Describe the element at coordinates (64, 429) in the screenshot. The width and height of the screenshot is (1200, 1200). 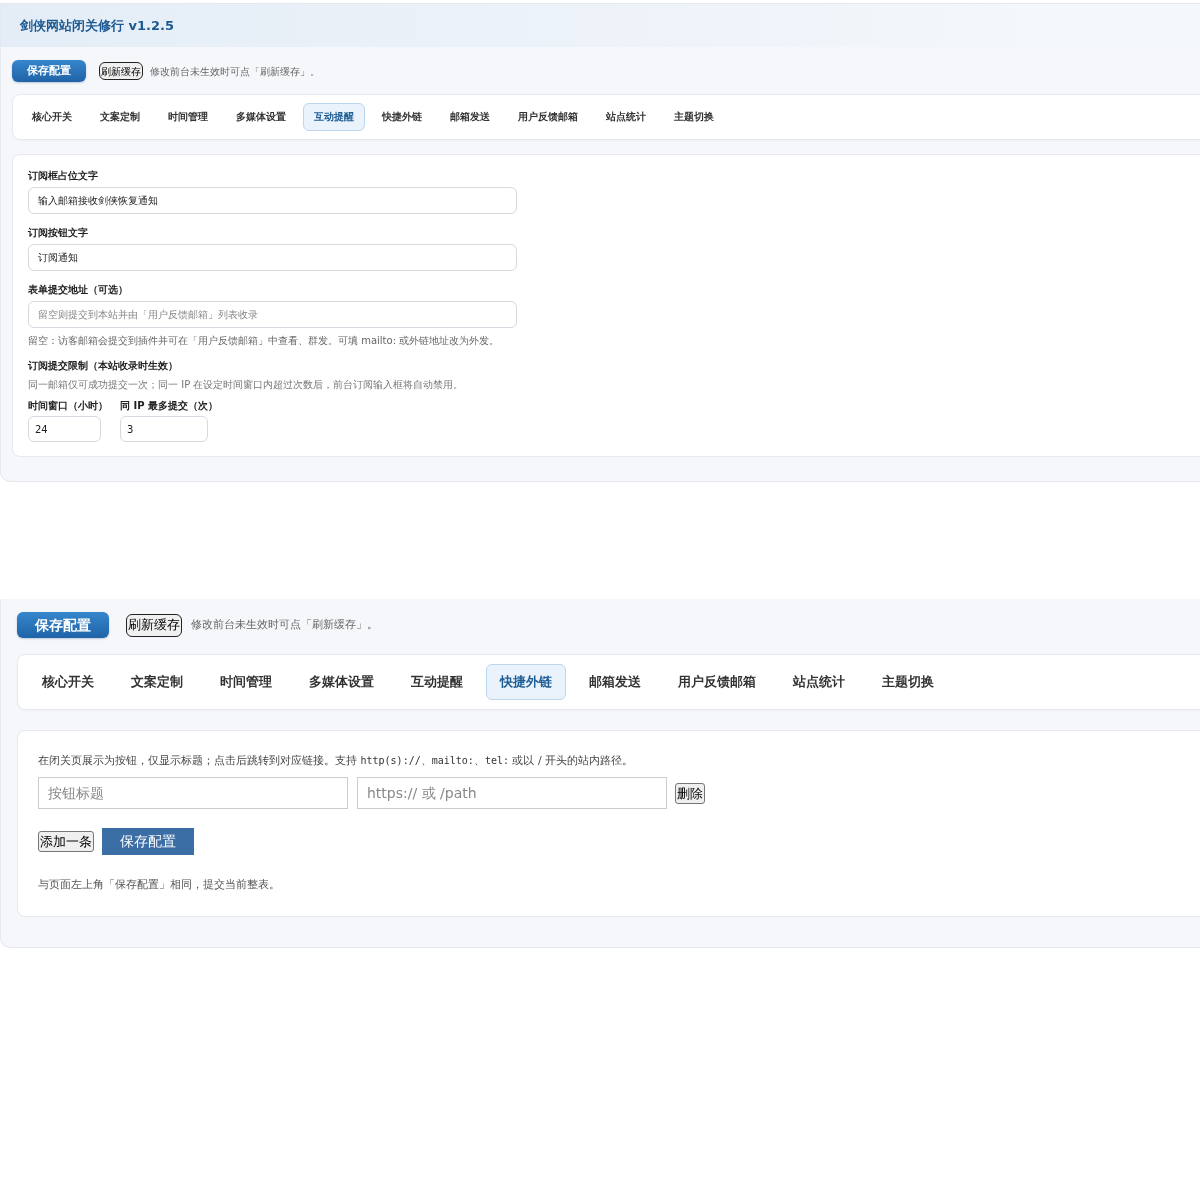
I see `number-field: 24` at that location.